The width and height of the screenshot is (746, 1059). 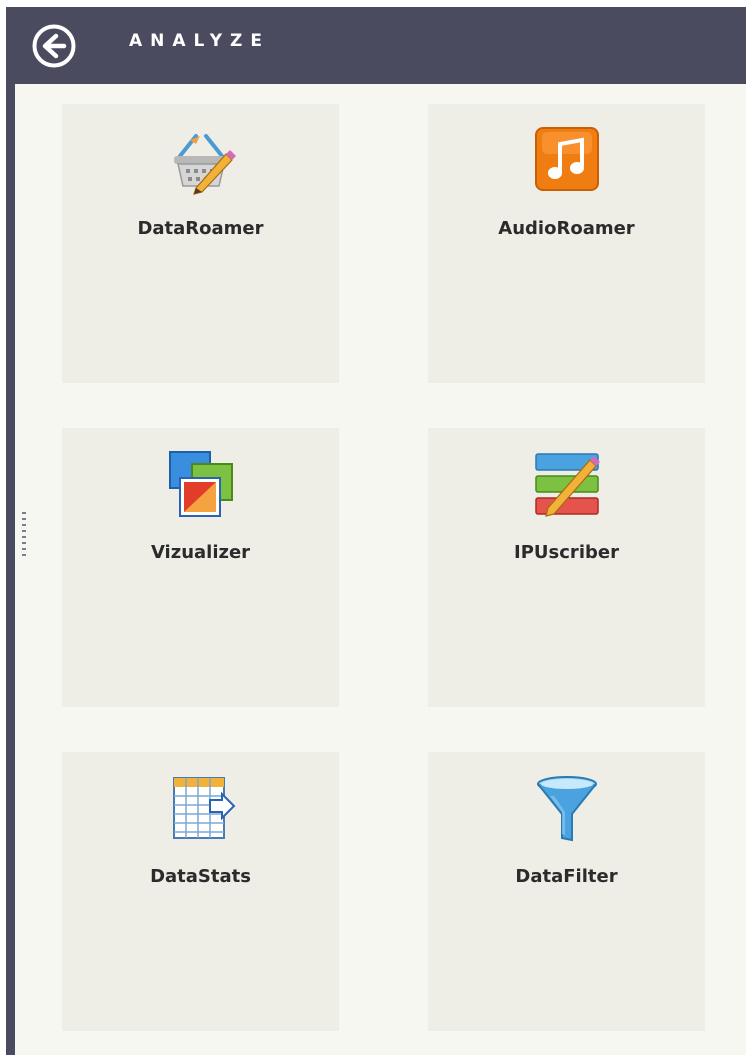 I want to click on resize-grip, so click(x=24, y=536).